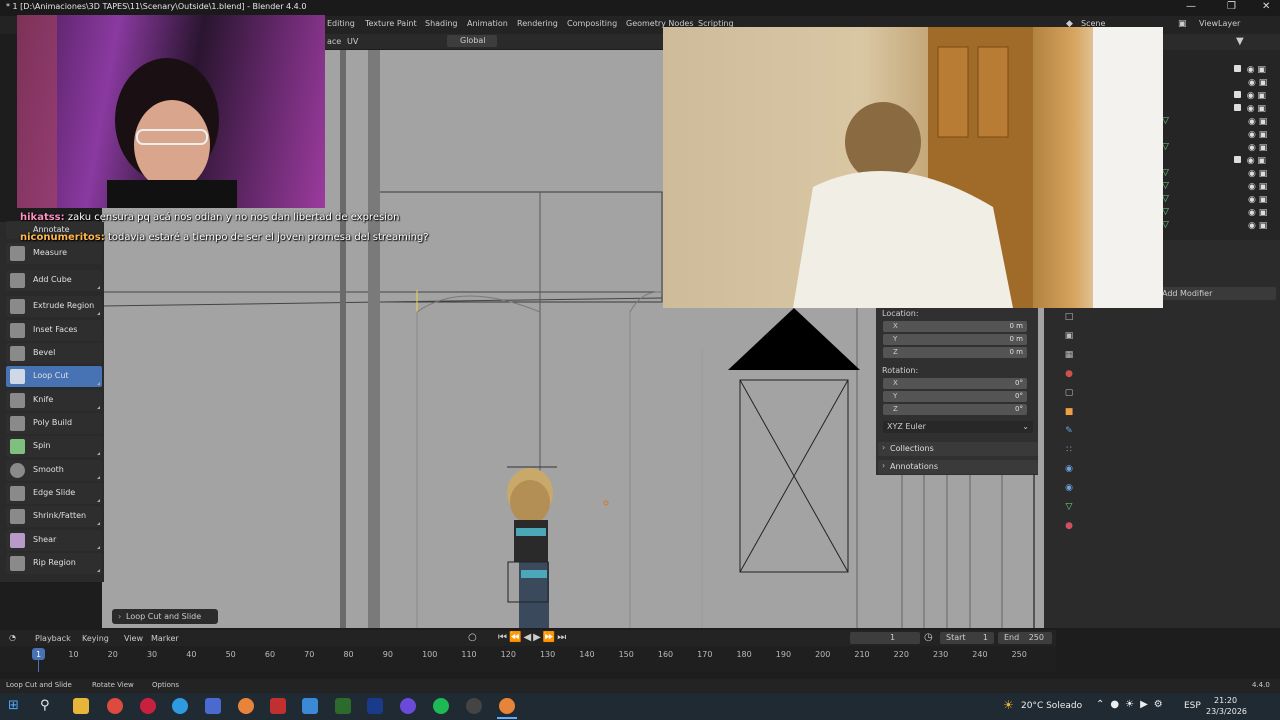 The image size is (1280, 720). I want to click on keying-menu: Keying, so click(95, 638).